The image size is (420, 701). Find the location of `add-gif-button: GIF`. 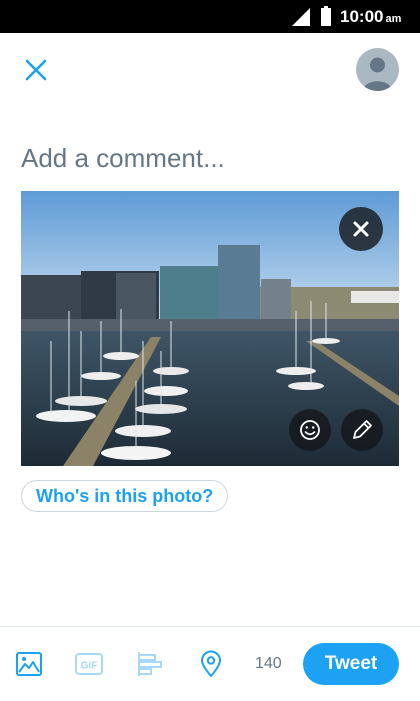

add-gif-button: GIF is located at coordinates (89, 664).